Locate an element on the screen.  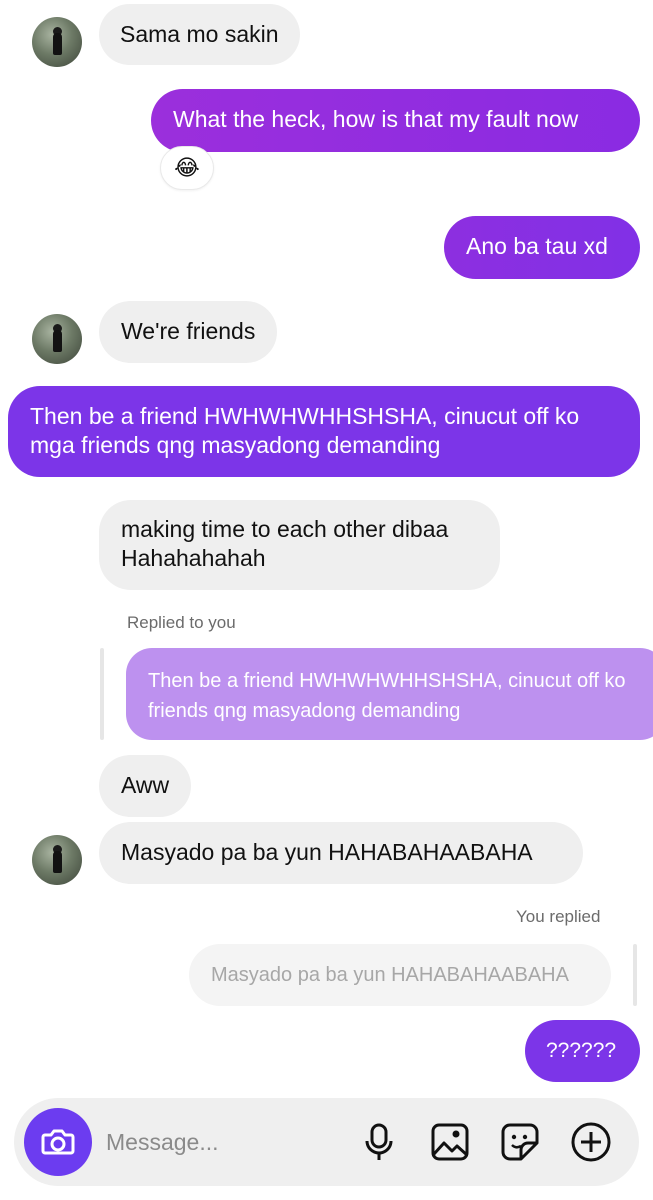
voice-button is located at coordinates (379, 1142).